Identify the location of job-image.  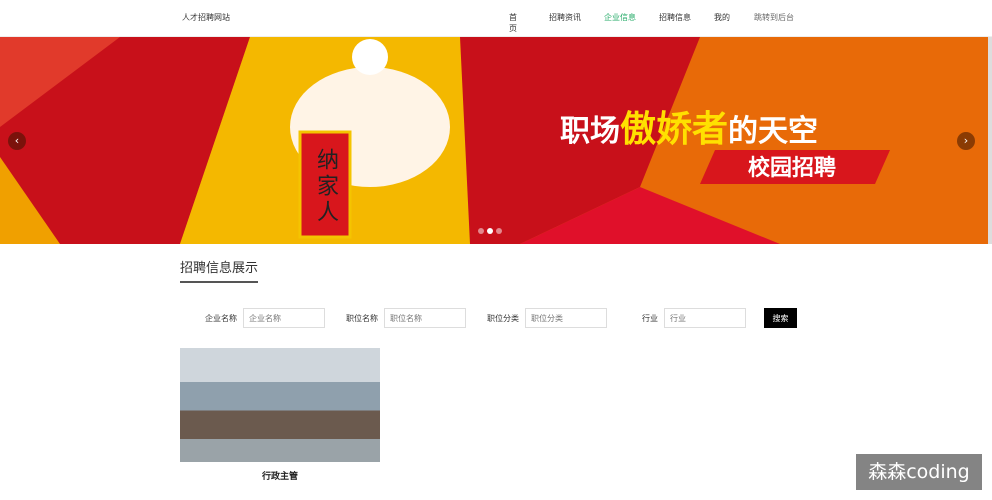
(280, 405).